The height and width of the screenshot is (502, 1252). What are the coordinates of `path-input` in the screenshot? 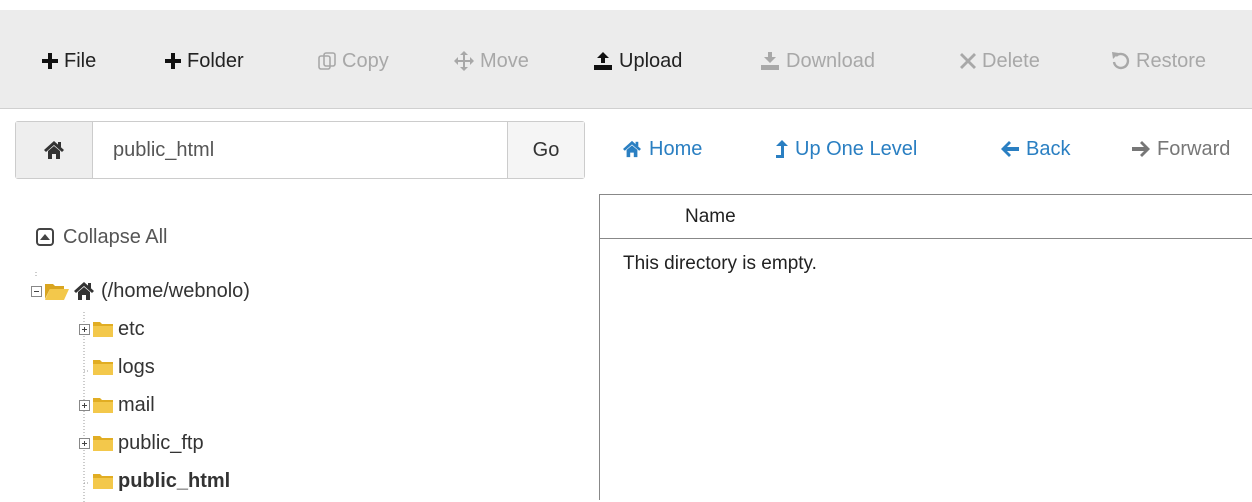 It's located at (300, 150).